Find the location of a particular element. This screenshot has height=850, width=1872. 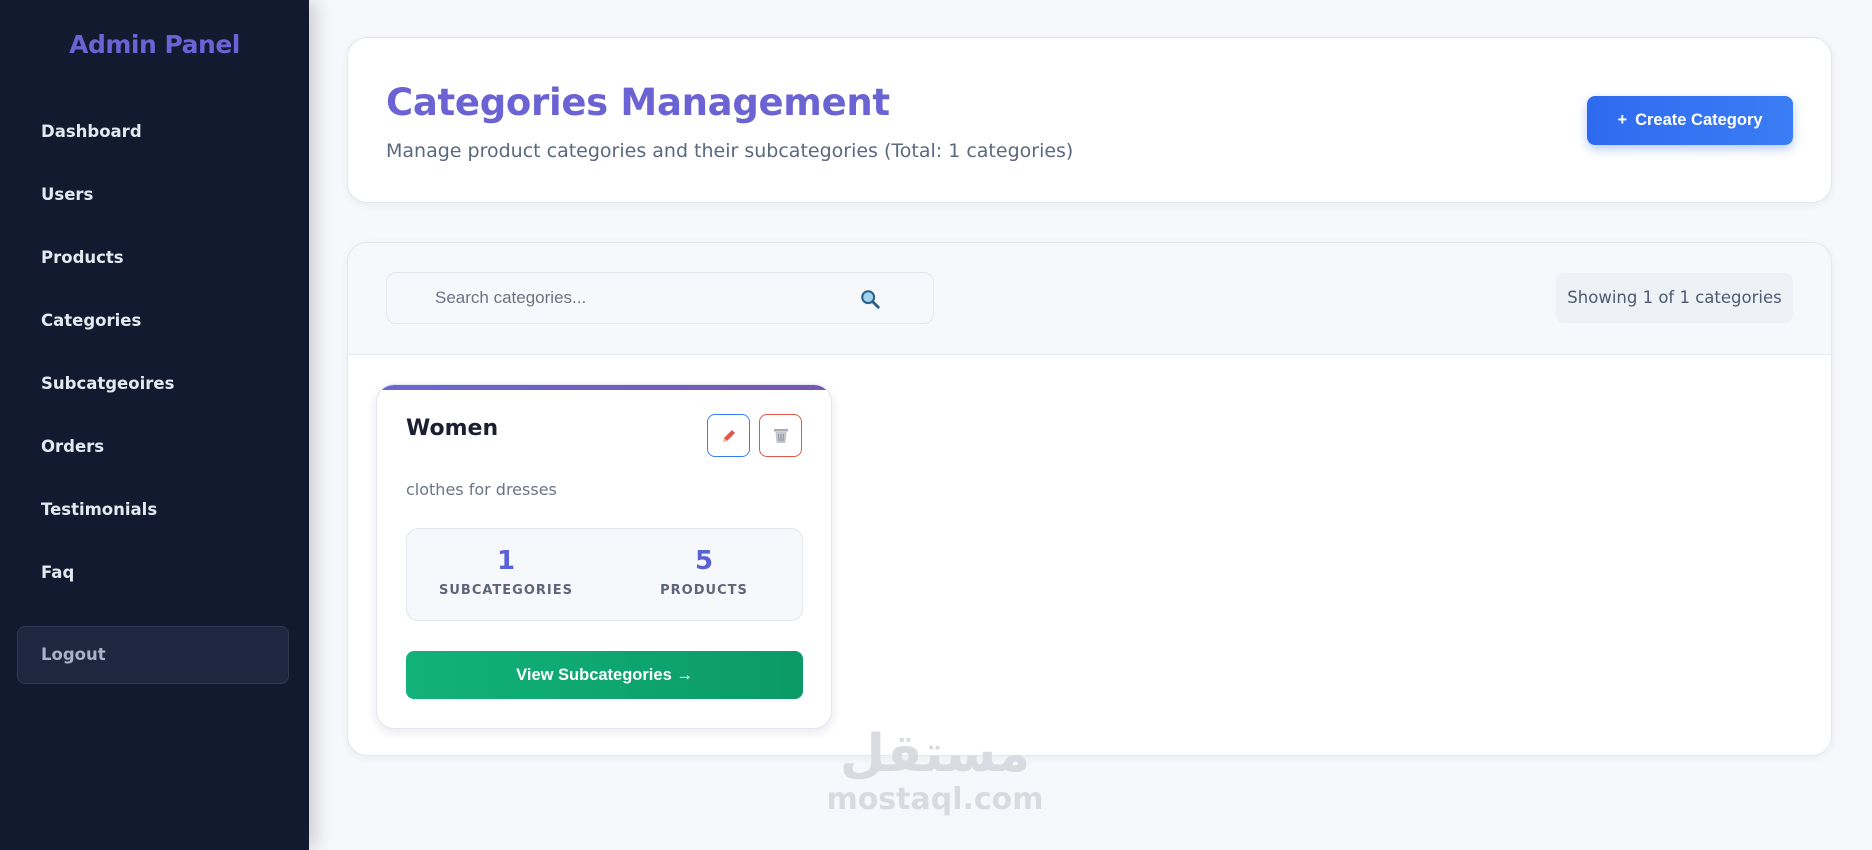

create-category-button: + Create Category is located at coordinates (1690, 120).